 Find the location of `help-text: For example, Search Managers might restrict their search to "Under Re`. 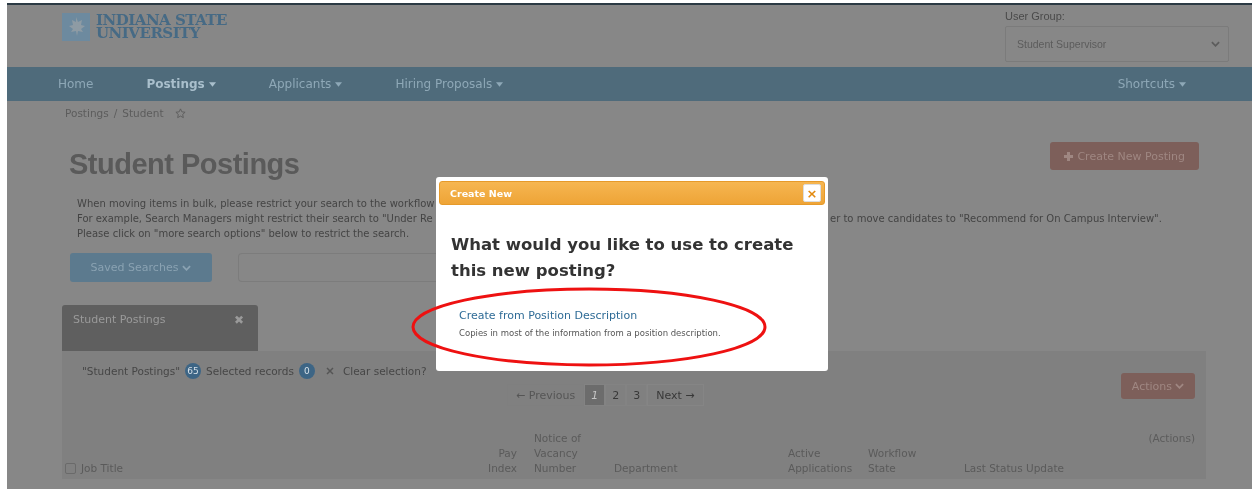

help-text: For example, Search Managers might restrict their search to "Under Re is located at coordinates (255, 219).